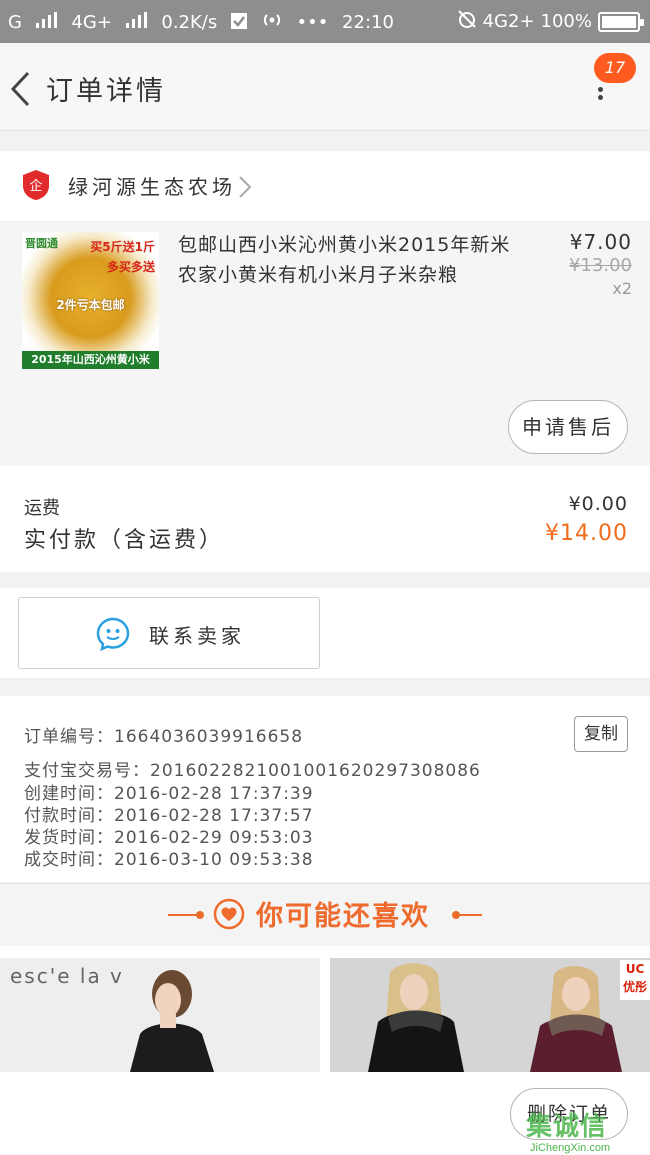  Describe the element at coordinates (343, 916) in the screenshot. I see `recommend-title: 你可能还喜欢` at that location.